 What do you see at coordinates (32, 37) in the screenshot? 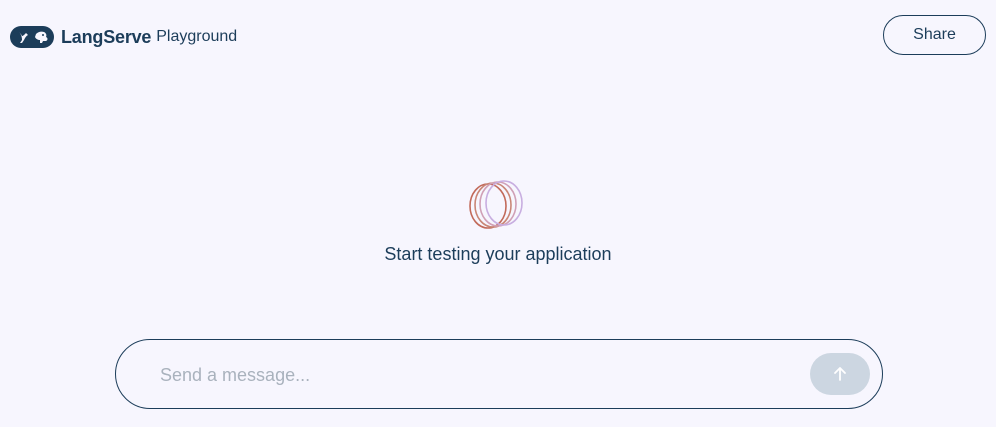
I see `langchain-logo-icon` at bounding box center [32, 37].